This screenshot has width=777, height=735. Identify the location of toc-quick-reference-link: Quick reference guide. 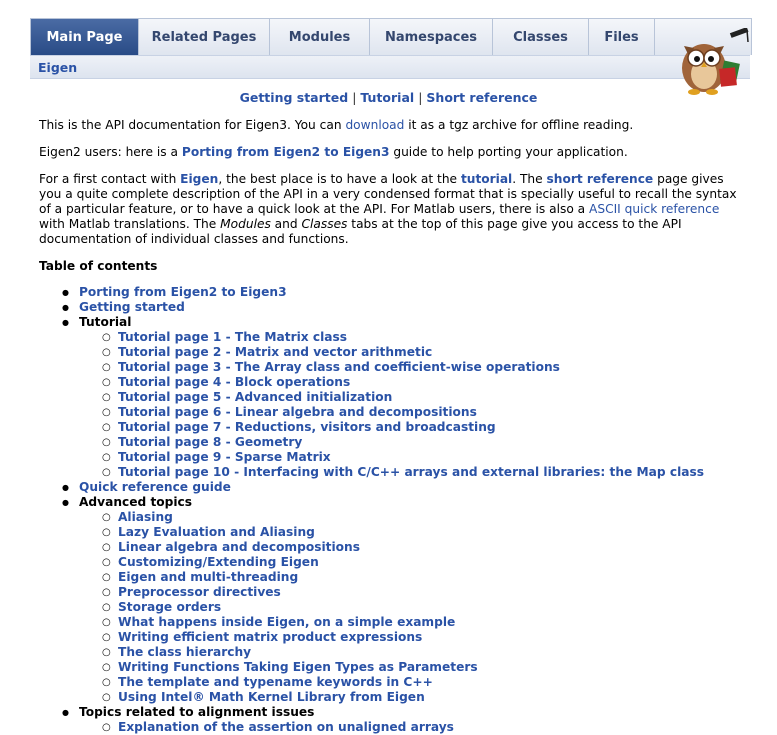
(155, 487).